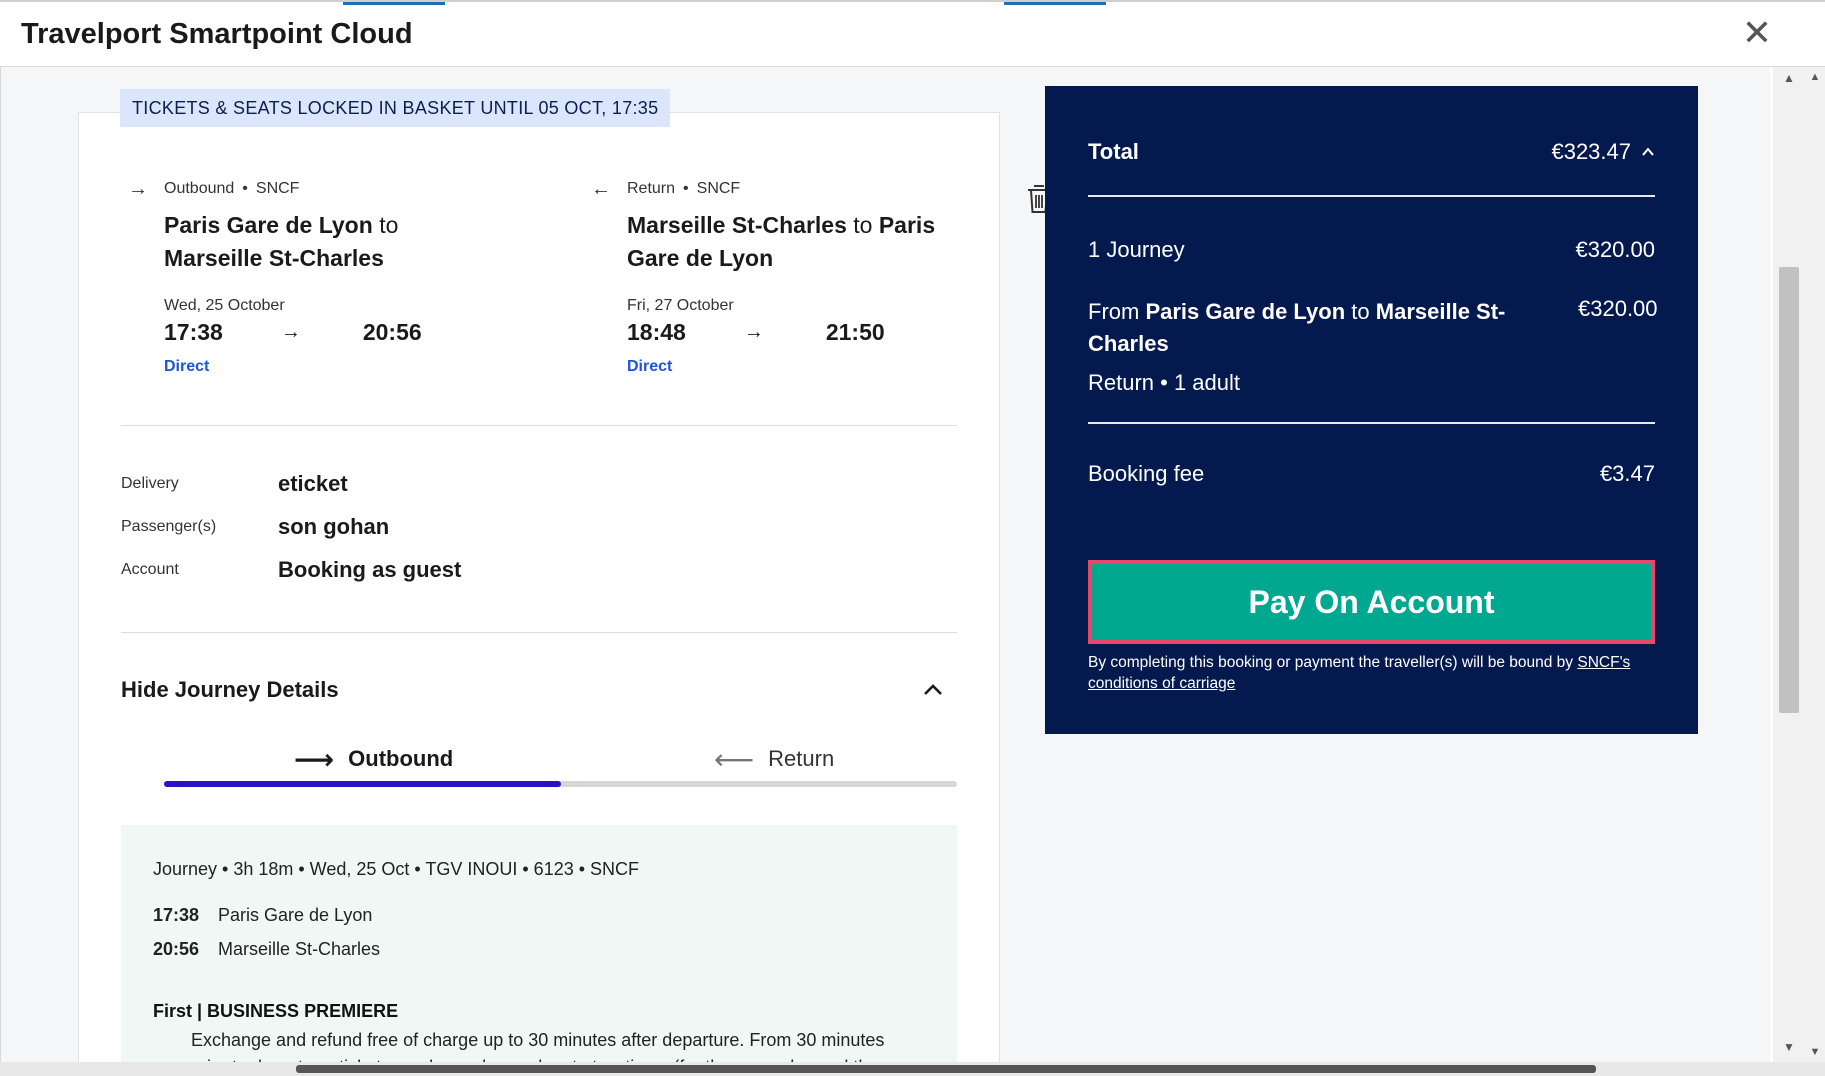  I want to click on leg-origin: Marseille St-Charles, so click(737, 225).